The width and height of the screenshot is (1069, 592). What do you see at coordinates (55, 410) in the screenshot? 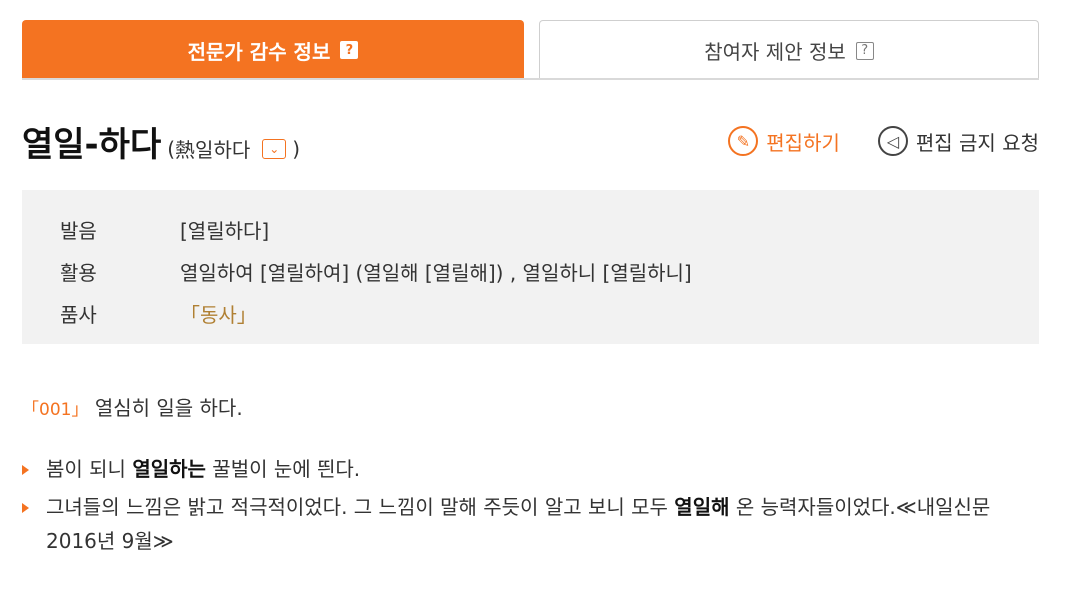
I see `sense-number: 「001」` at bounding box center [55, 410].